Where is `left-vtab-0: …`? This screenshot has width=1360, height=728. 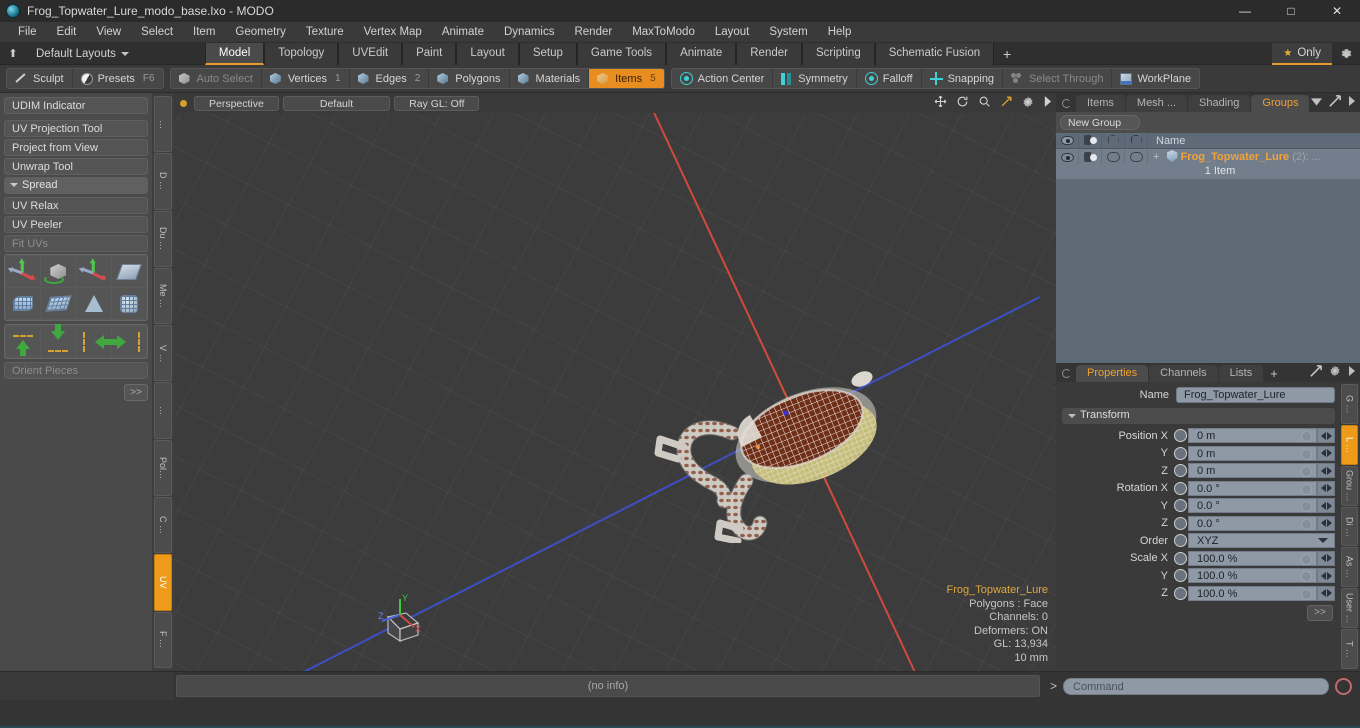 left-vtab-0: … is located at coordinates (163, 124).